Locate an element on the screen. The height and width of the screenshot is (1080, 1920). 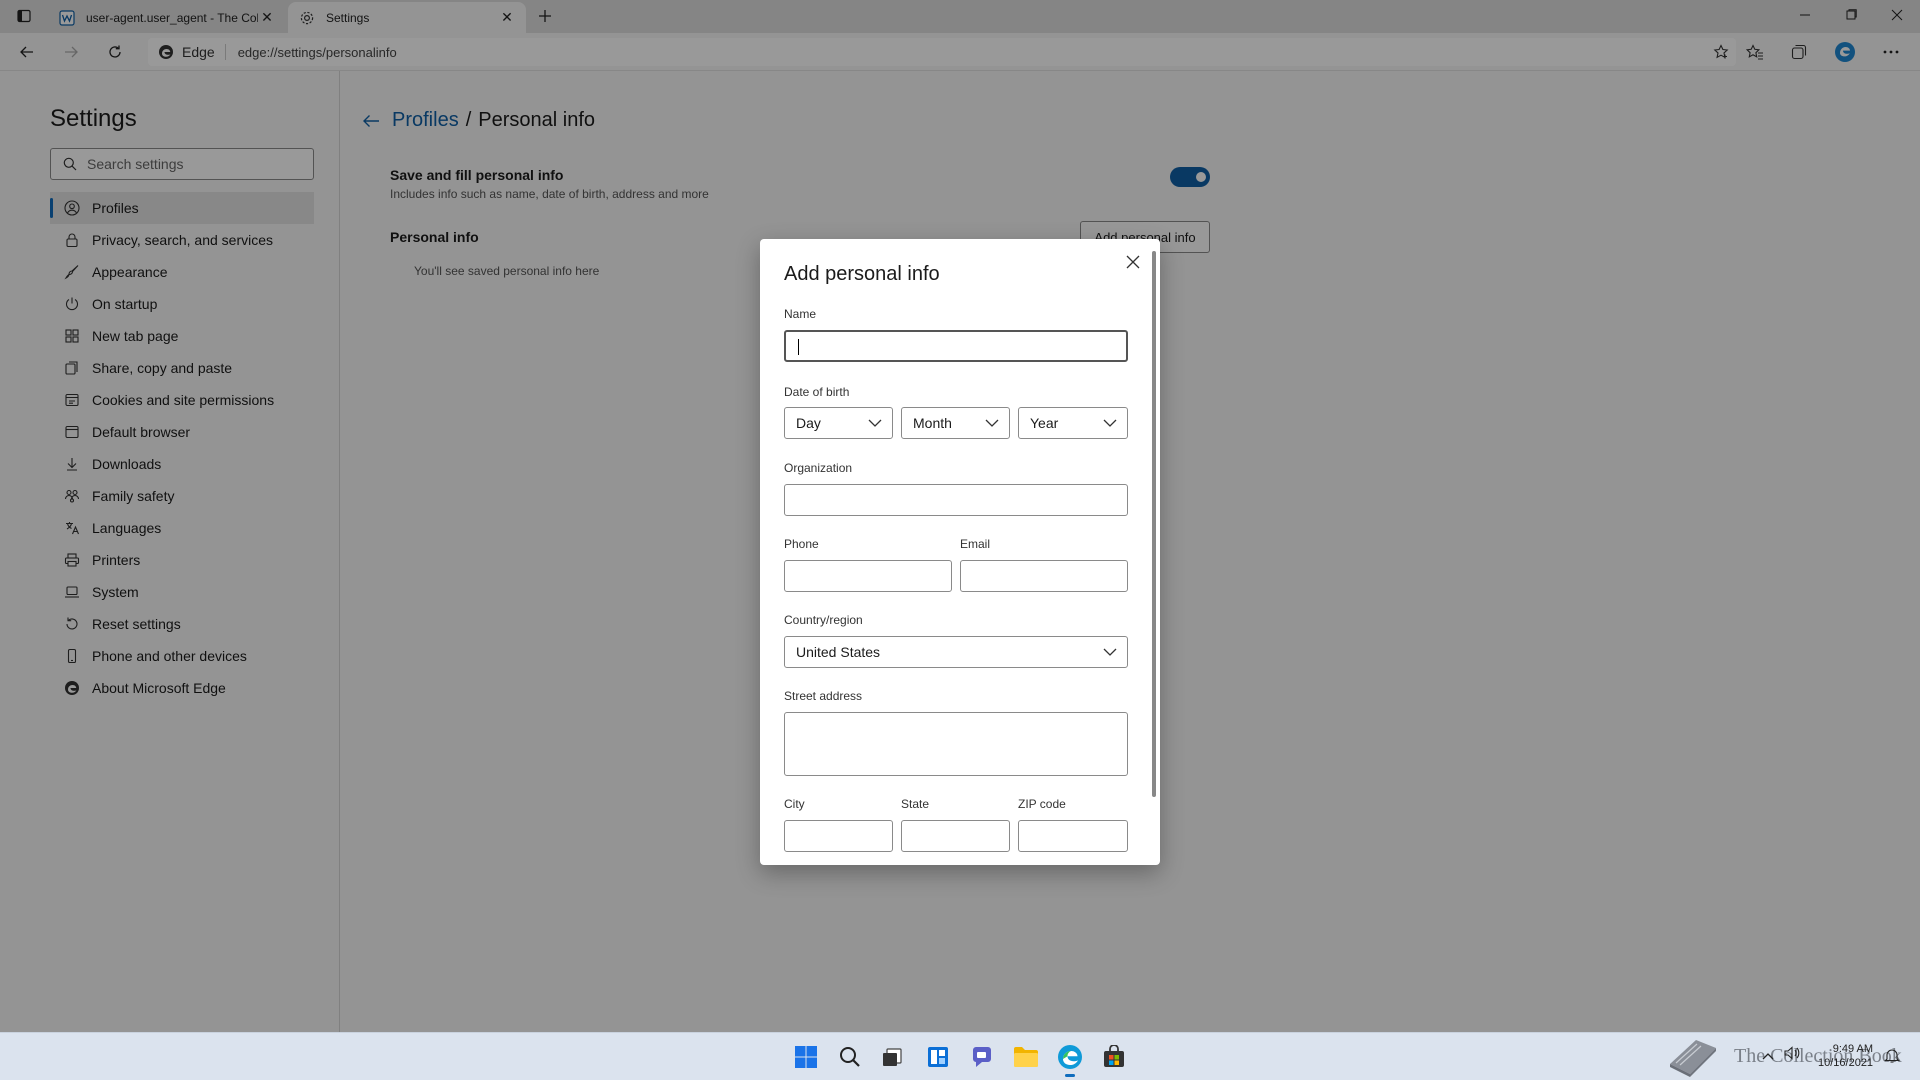
date-of-birth-label: Date of birth is located at coordinates (817, 392).